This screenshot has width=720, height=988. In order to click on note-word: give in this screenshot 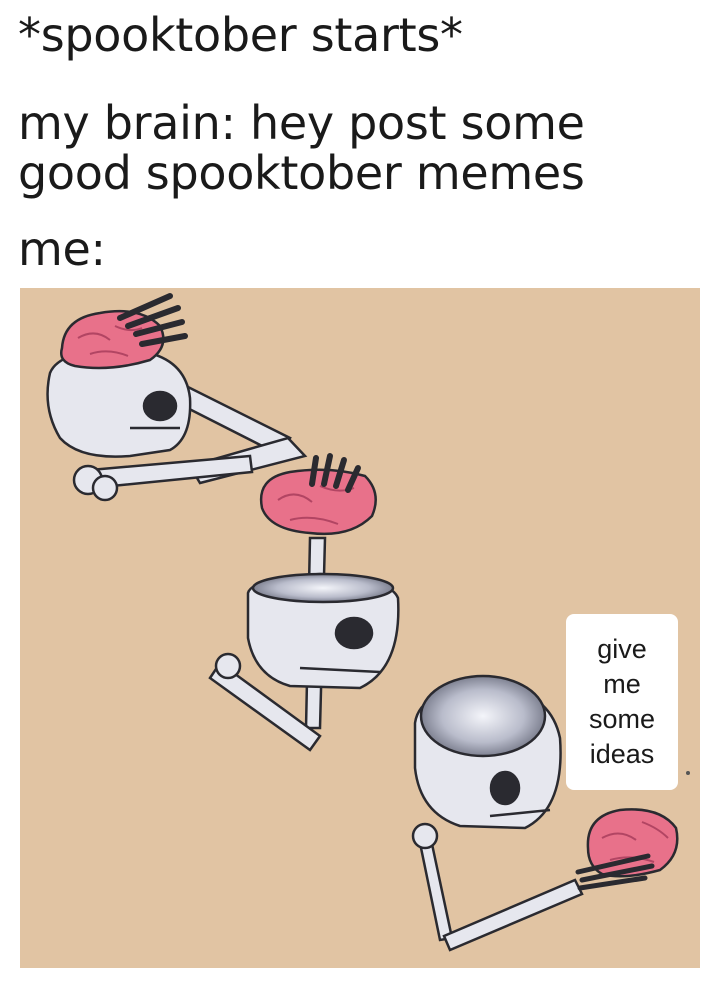, I will do `click(622, 649)`.